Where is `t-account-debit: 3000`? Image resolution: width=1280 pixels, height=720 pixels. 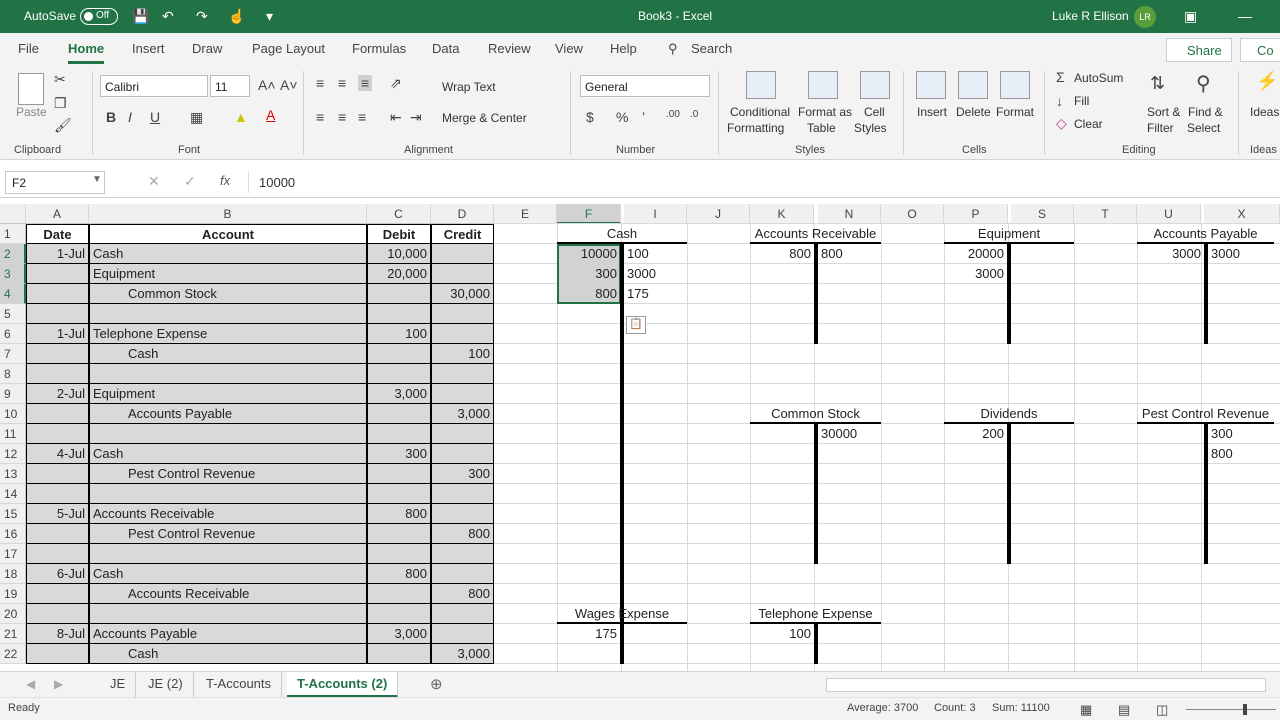
t-account-debit: 3000 is located at coordinates (1170, 254).